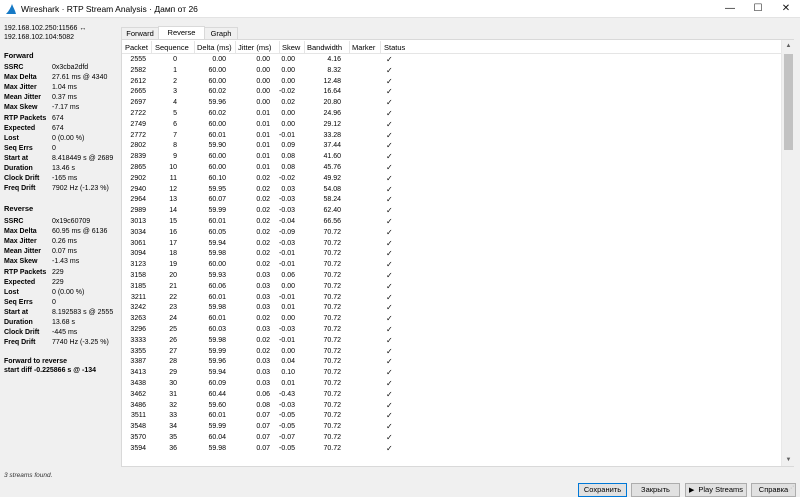  Describe the element at coordinates (288, 157) in the screenshot. I see `cell-skew: 0.08` at that location.